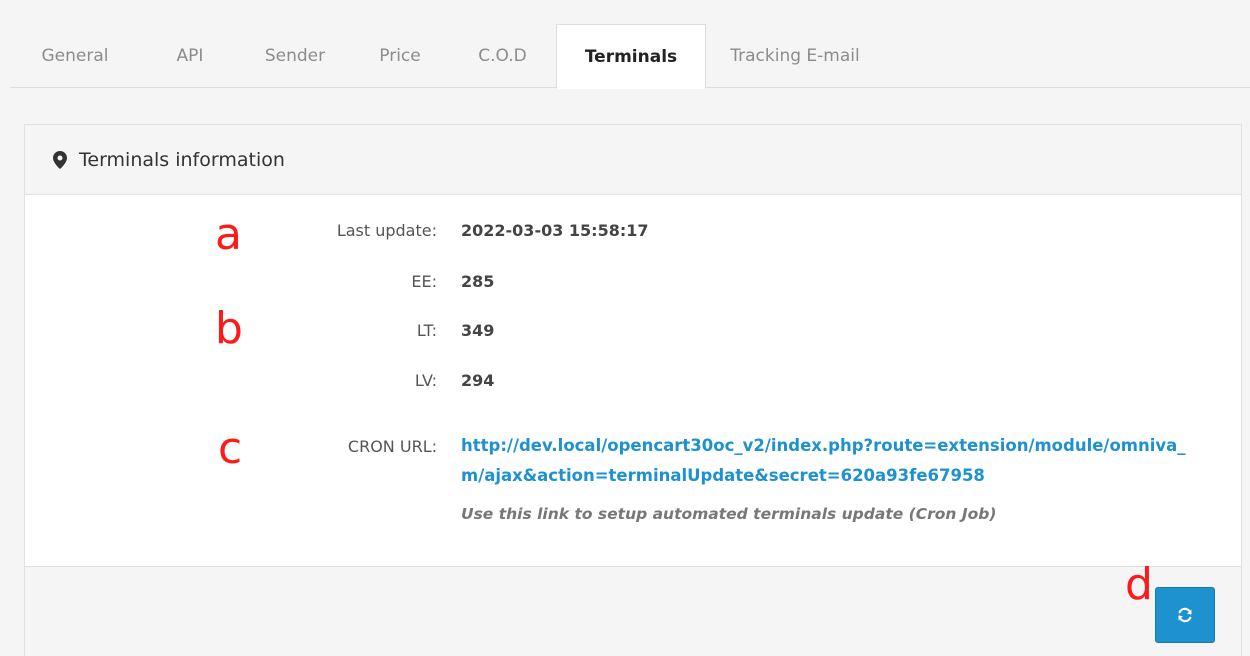  What do you see at coordinates (425, 380) in the screenshot?
I see `lv-label: LV:` at bounding box center [425, 380].